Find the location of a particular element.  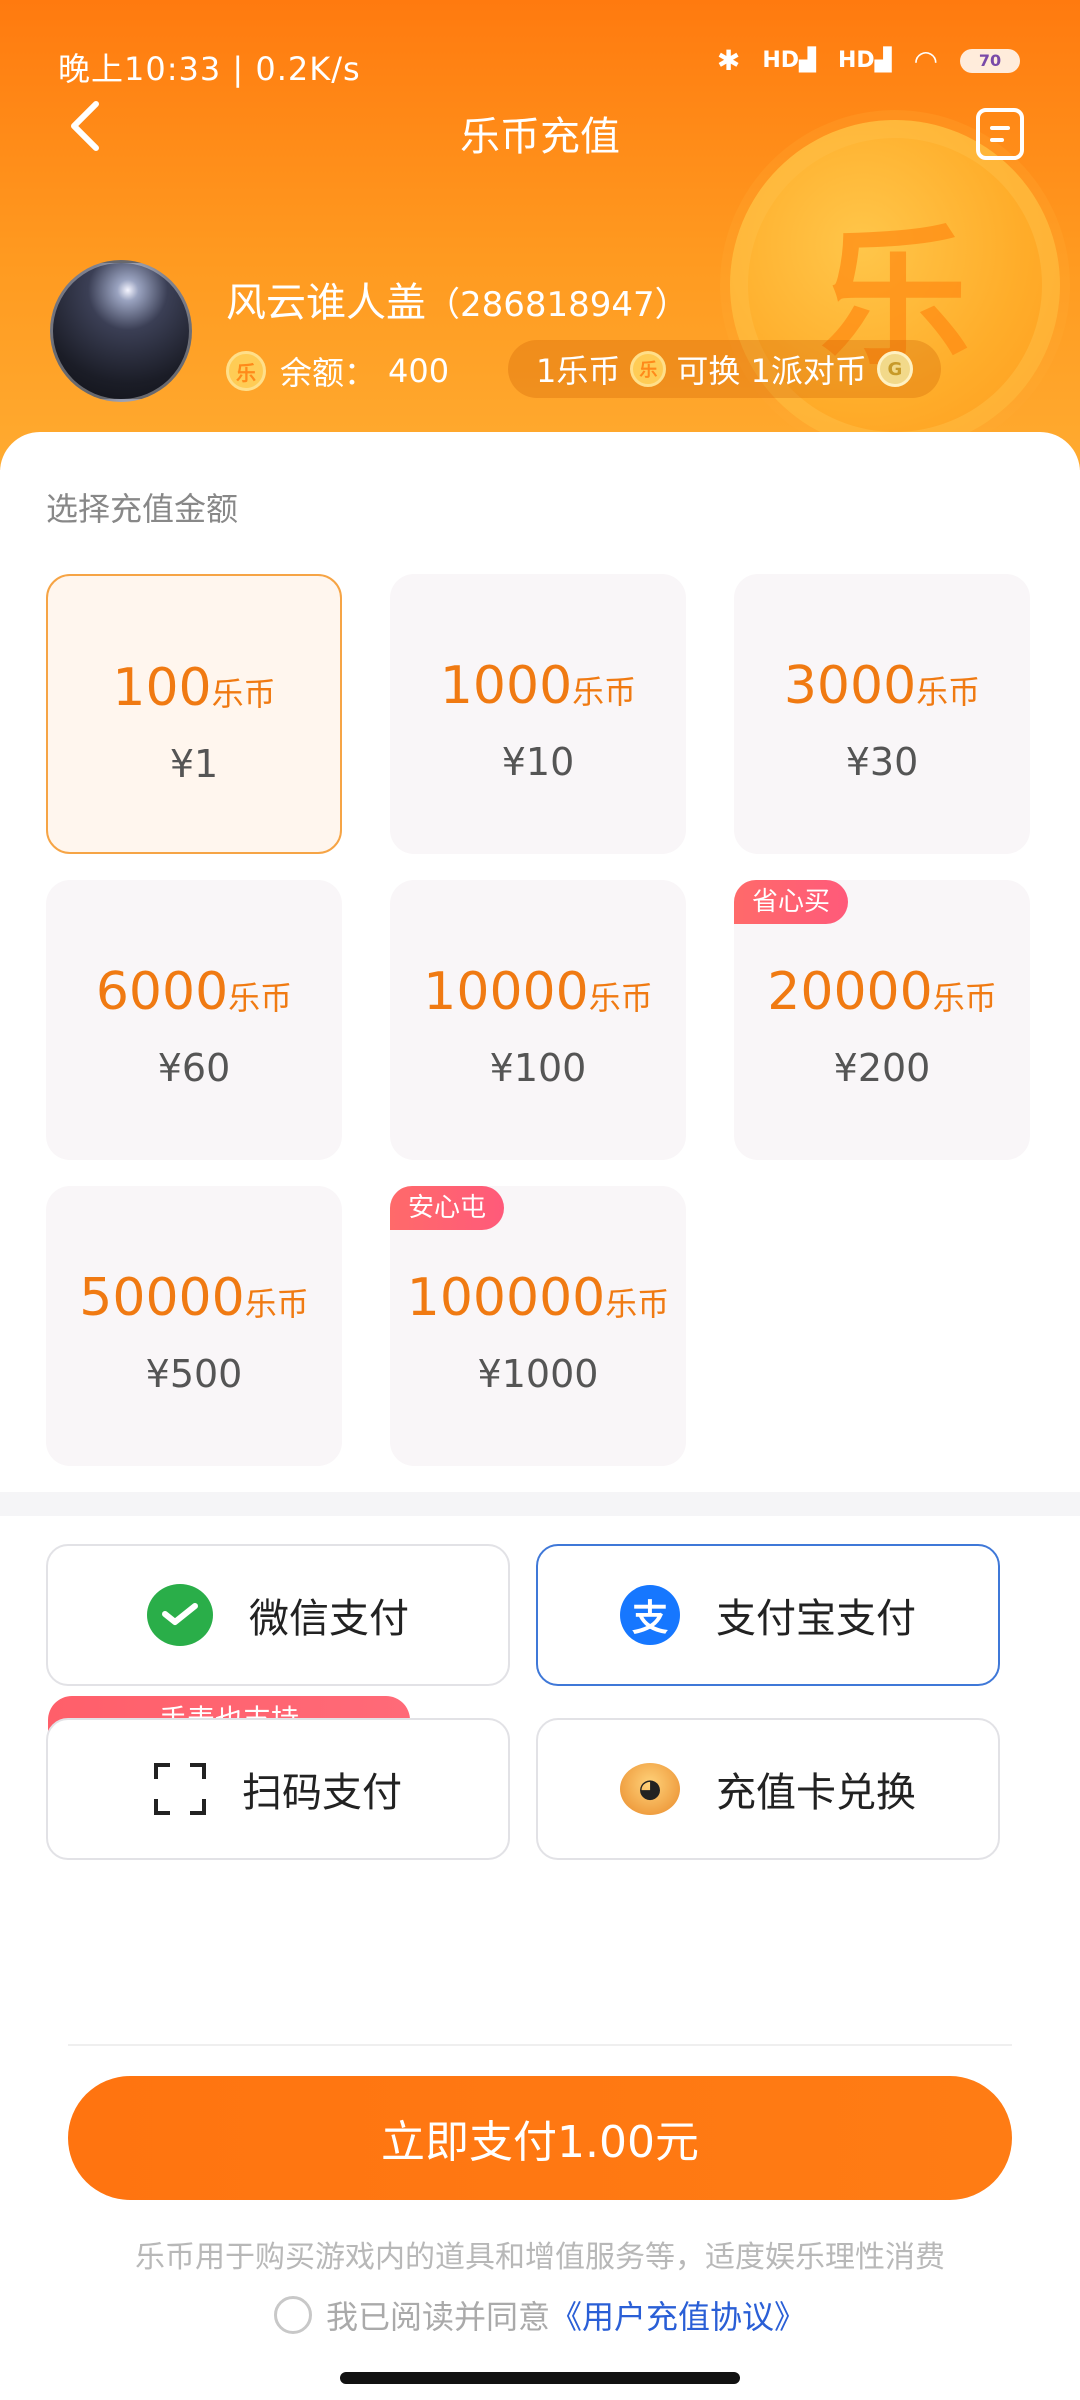

coin-decoration-icon: 乐 is located at coordinates (895, 285).